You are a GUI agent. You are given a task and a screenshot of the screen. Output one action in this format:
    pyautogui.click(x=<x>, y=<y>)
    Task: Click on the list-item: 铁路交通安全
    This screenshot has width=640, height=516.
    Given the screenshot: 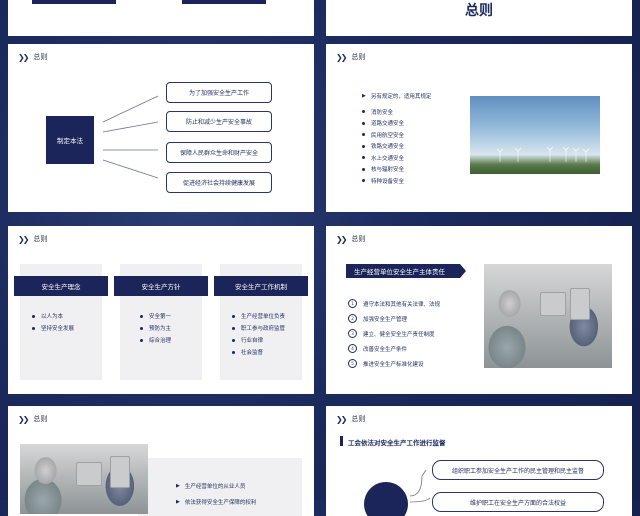 What is the action you would take?
    pyautogui.click(x=383, y=147)
    